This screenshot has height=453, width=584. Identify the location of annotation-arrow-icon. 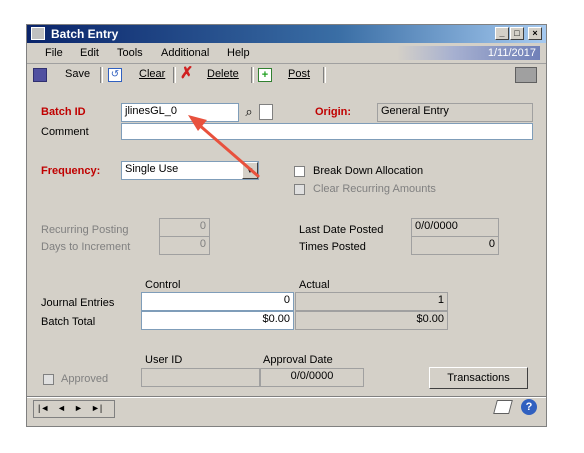
(224, 146).